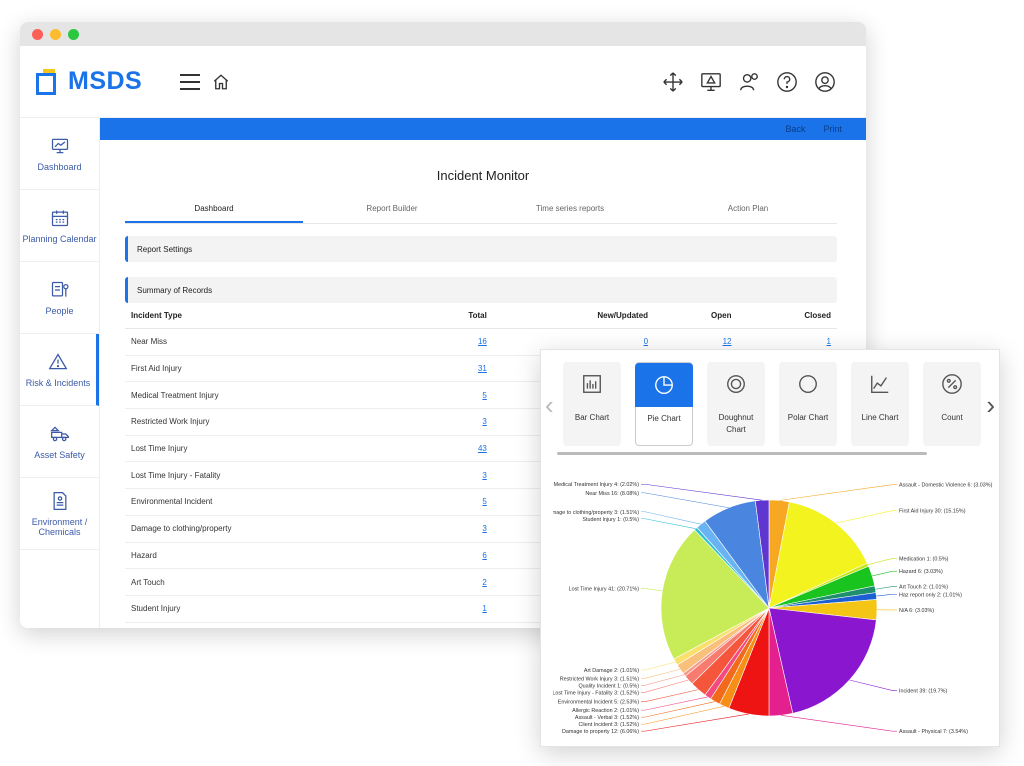 This screenshot has height=766, width=1024. I want to click on chart-type-count: Count, so click(952, 404).